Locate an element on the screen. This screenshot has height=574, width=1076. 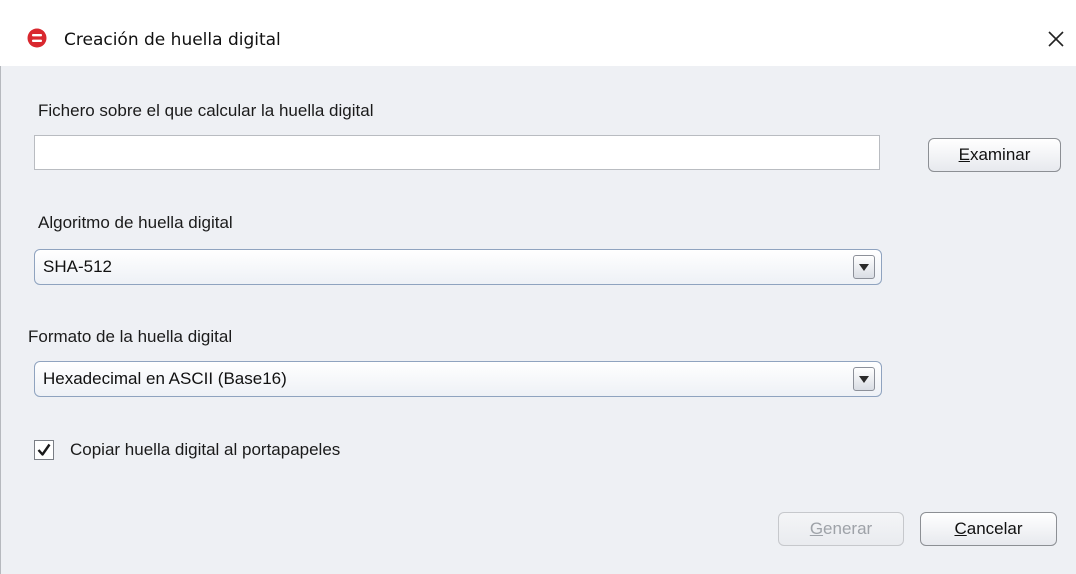
algorithm-label: Algoritmo de huella digital is located at coordinates (135, 222).